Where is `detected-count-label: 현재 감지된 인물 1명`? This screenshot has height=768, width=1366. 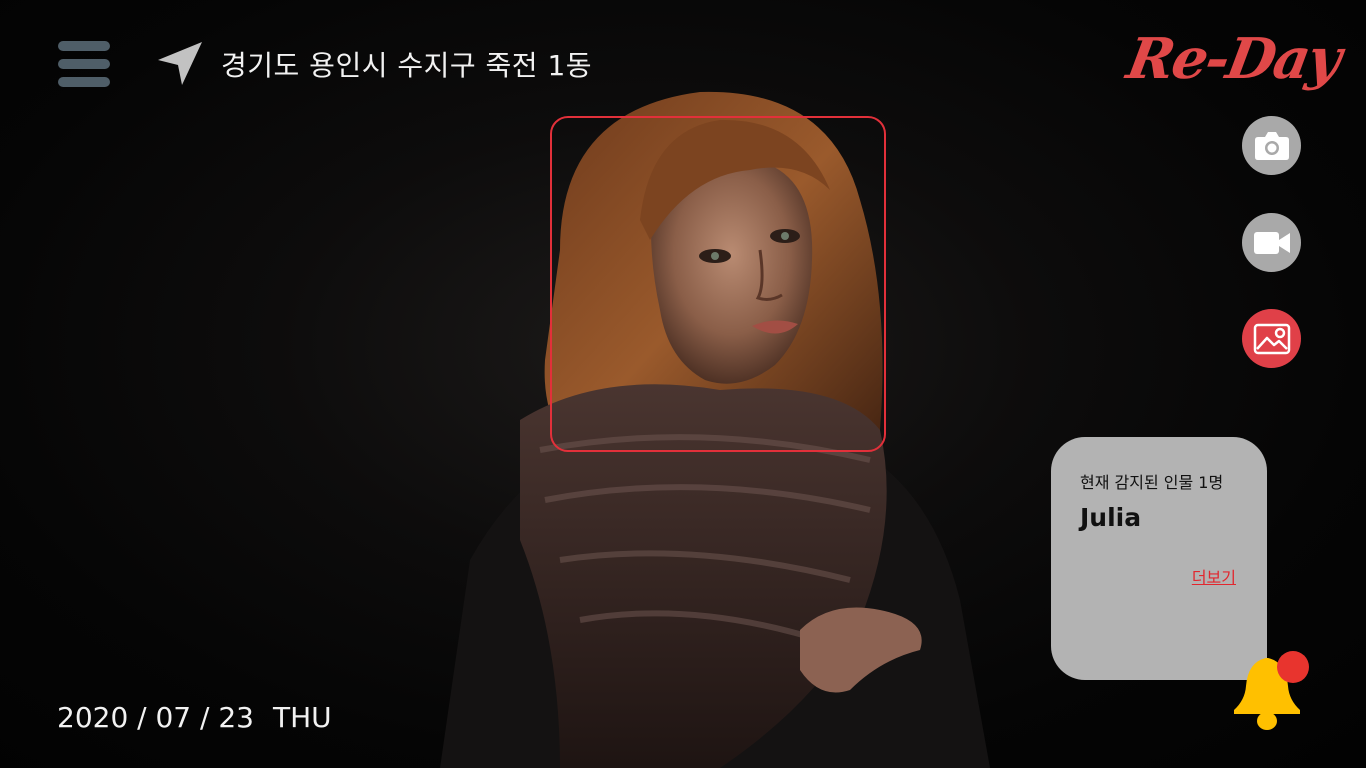
detected-count-label: 현재 감지된 인물 1명 is located at coordinates (1152, 482).